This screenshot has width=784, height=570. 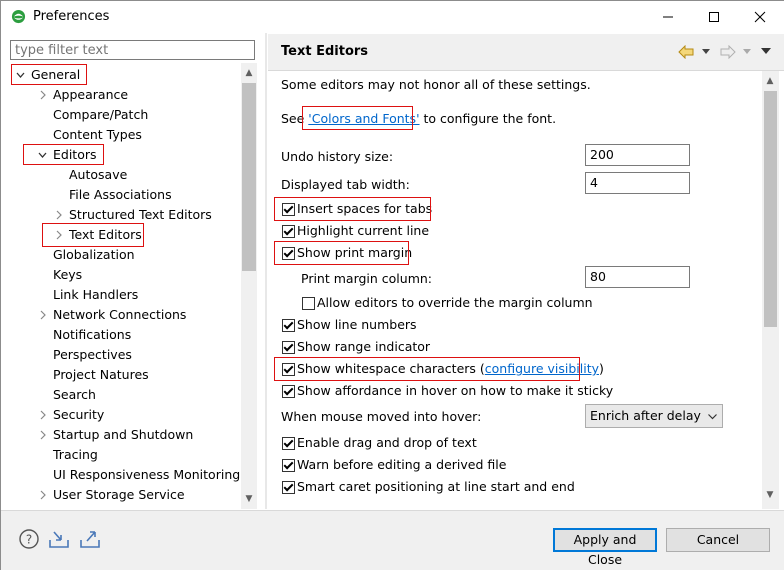 What do you see at coordinates (121, 395) in the screenshot?
I see `tree-item-search: Search` at bounding box center [121, 395].